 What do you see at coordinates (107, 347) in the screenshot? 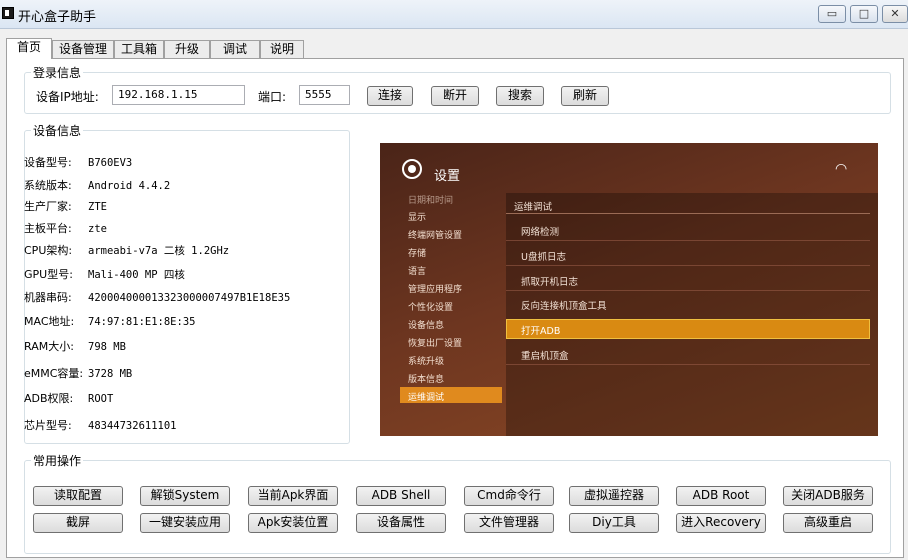
I see `info-value: 798 MB` at bounding box center [107, 347].